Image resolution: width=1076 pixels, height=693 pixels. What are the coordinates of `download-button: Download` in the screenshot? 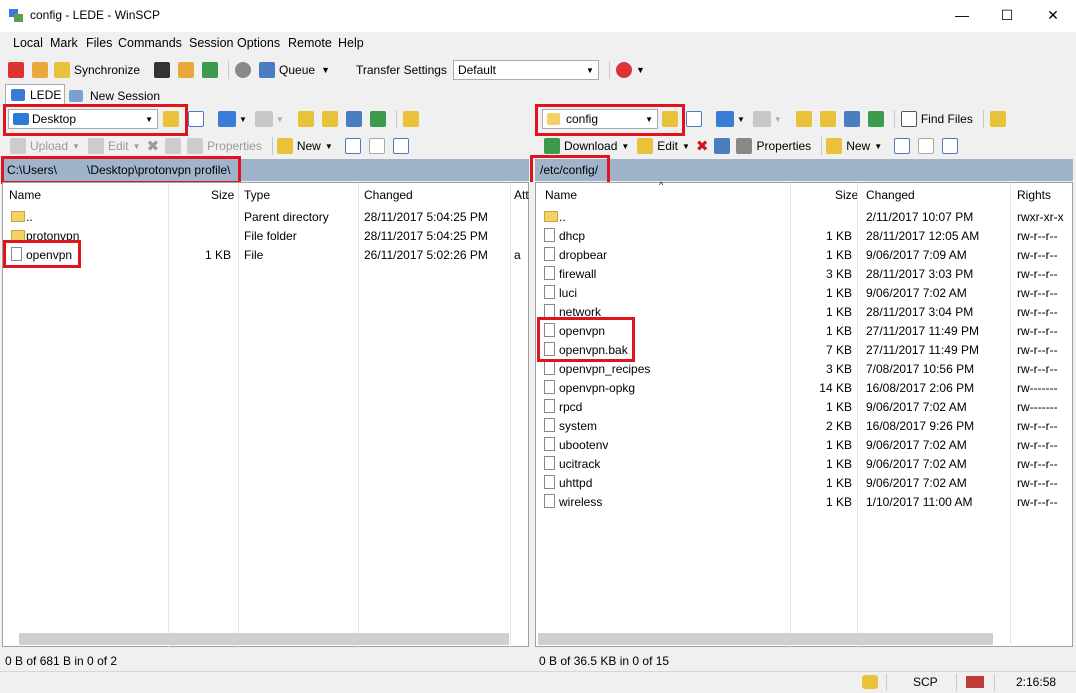 It's located at (590, 146).